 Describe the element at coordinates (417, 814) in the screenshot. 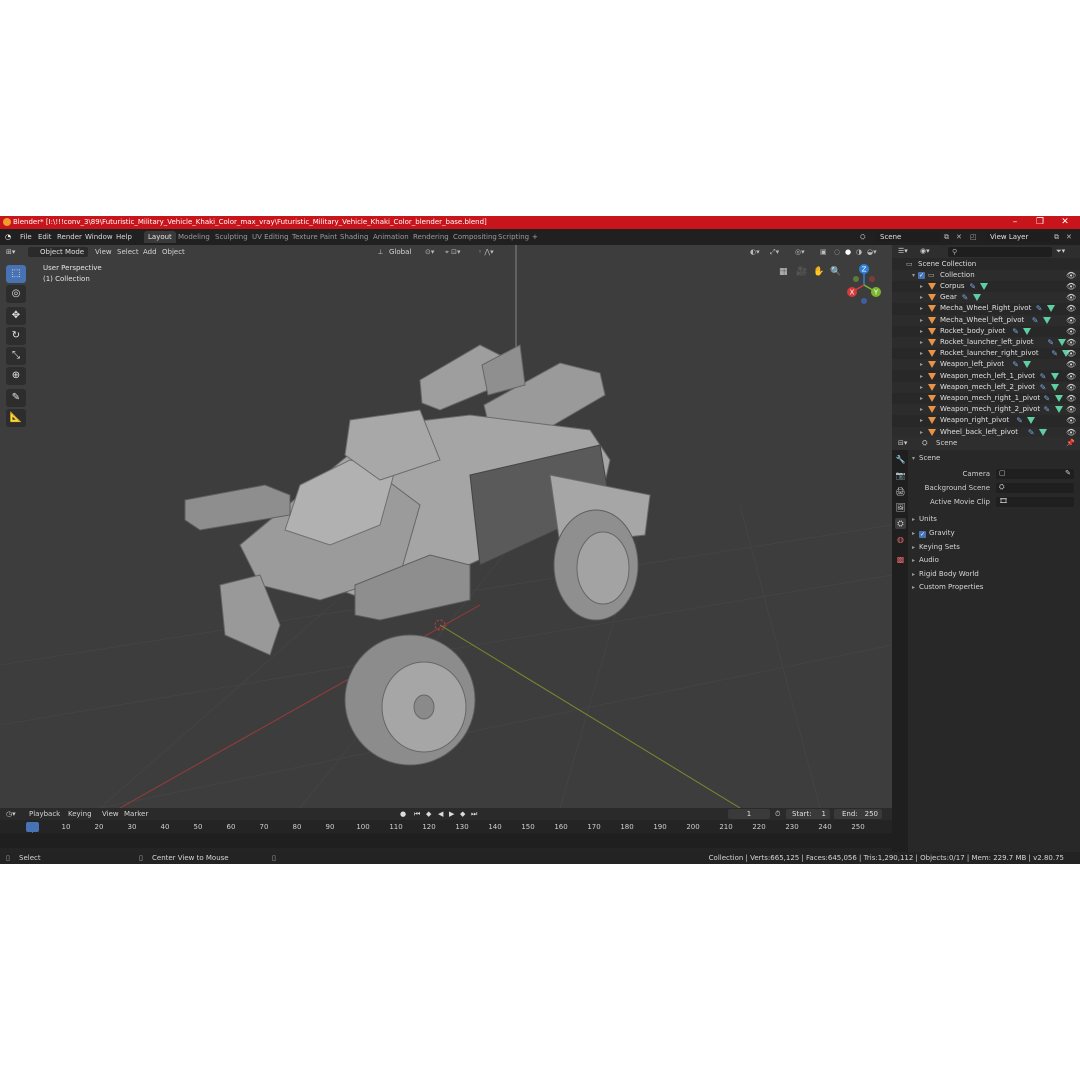

I see `jump-start-button: ⏮` at that location.